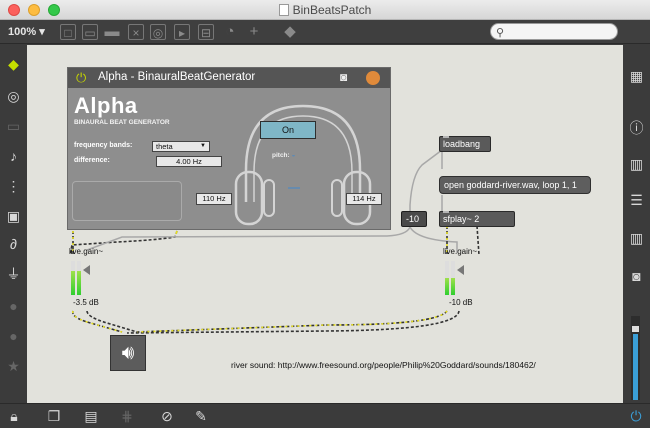 Image resolution: width=650 pixels, height=428 pixels. I want to click on output-level-meter, so click(635, 358).